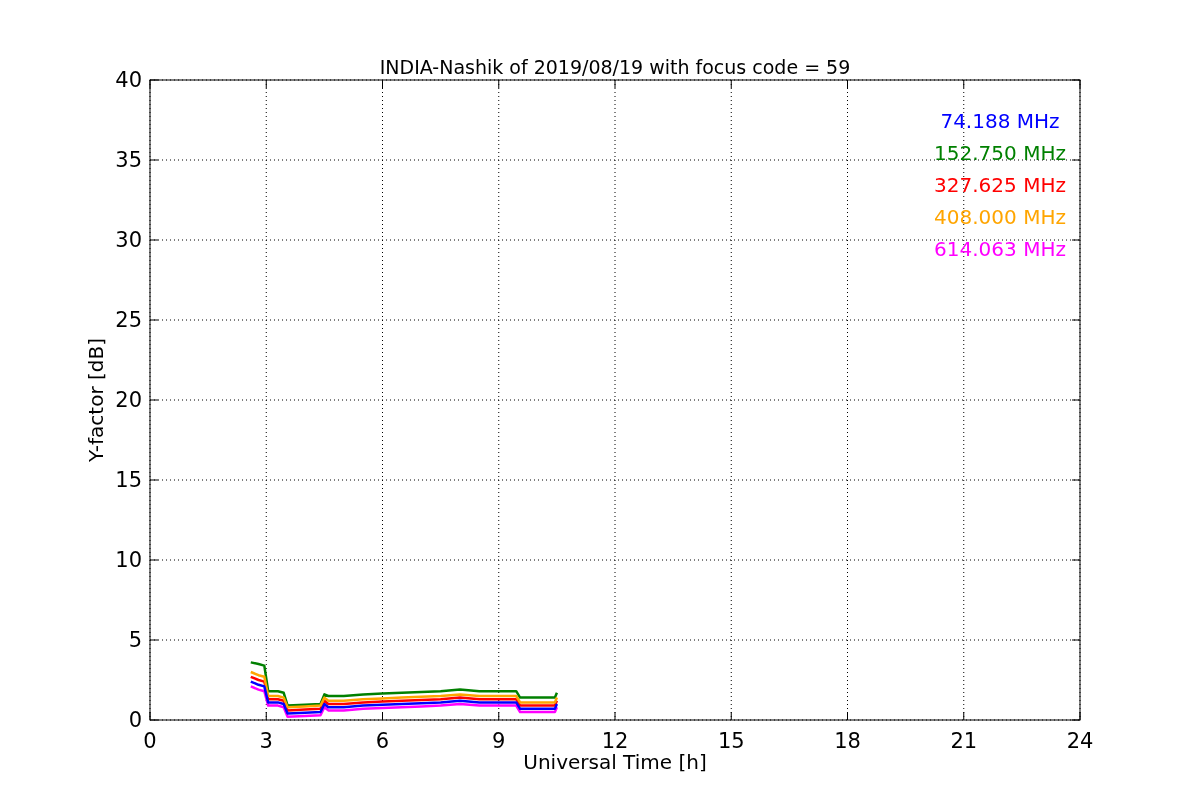 The image size is (1200, 800). I want to click on tick-label: 12, so click(615, 741).